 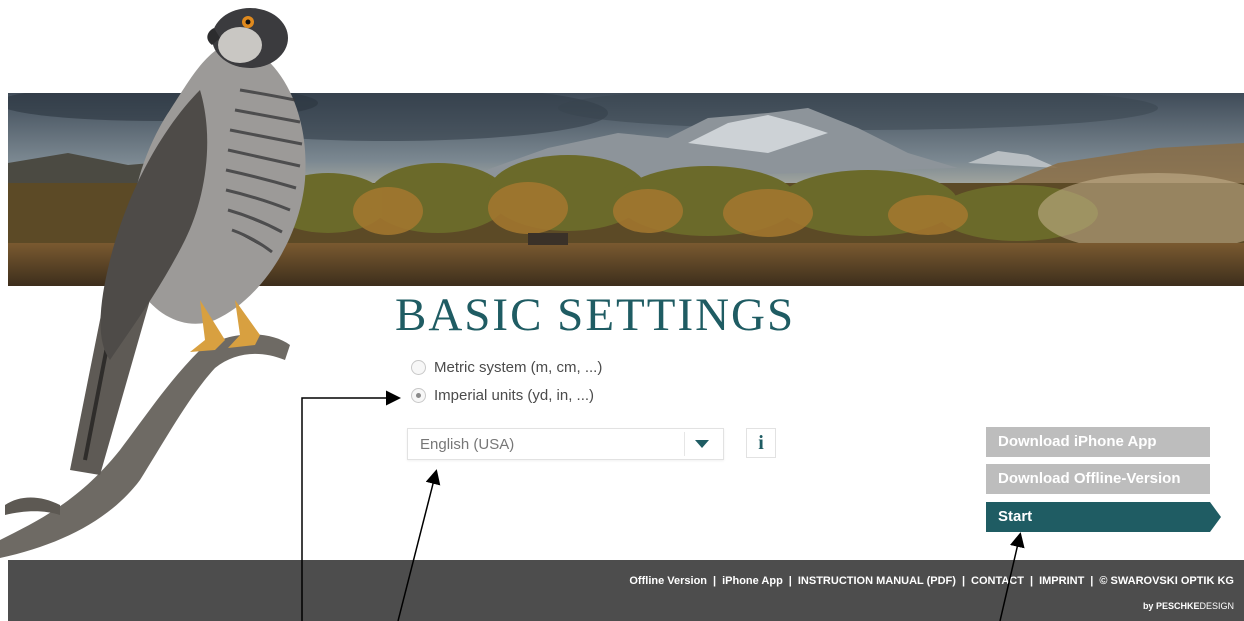 What do you see at coordinates (1148, 606) in the screenshot?
I see `credit-prefix: by` at bounding box center [1148, 606].